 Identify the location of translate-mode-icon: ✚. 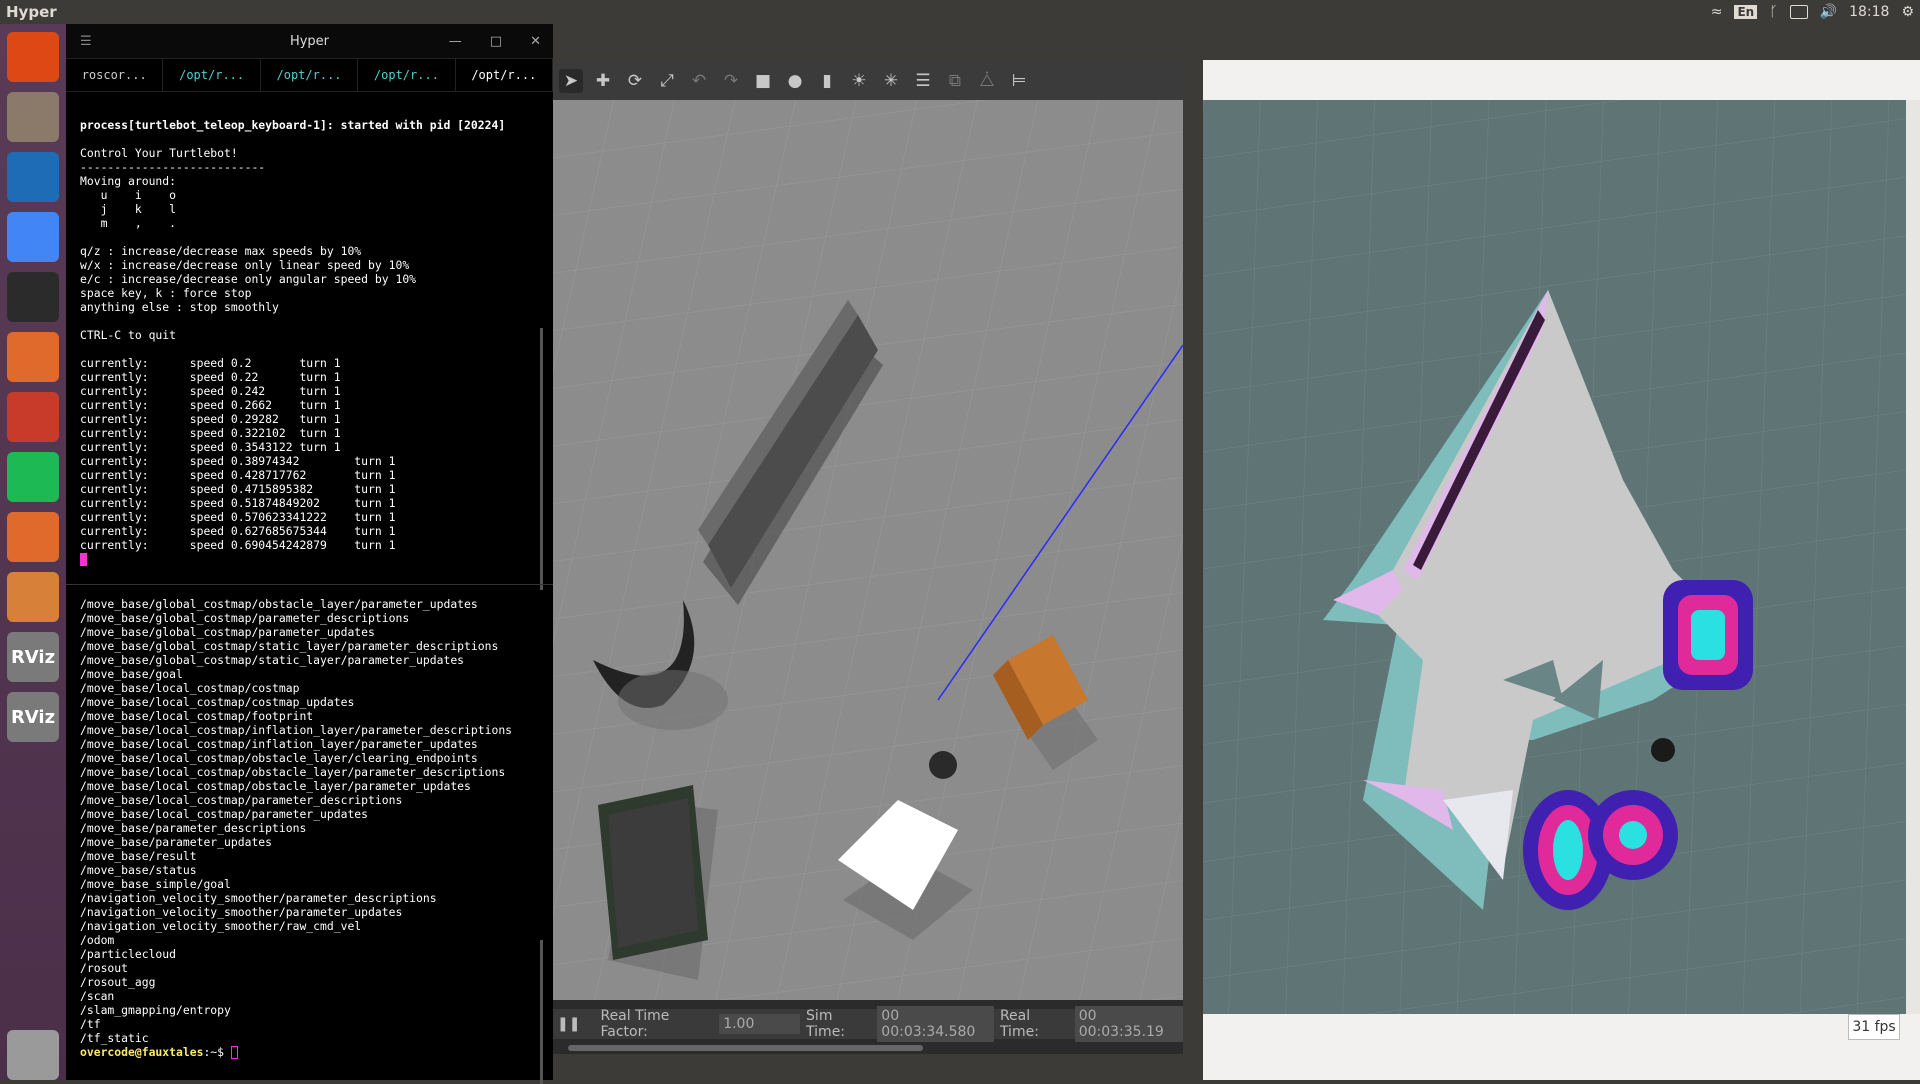
(603, 81).